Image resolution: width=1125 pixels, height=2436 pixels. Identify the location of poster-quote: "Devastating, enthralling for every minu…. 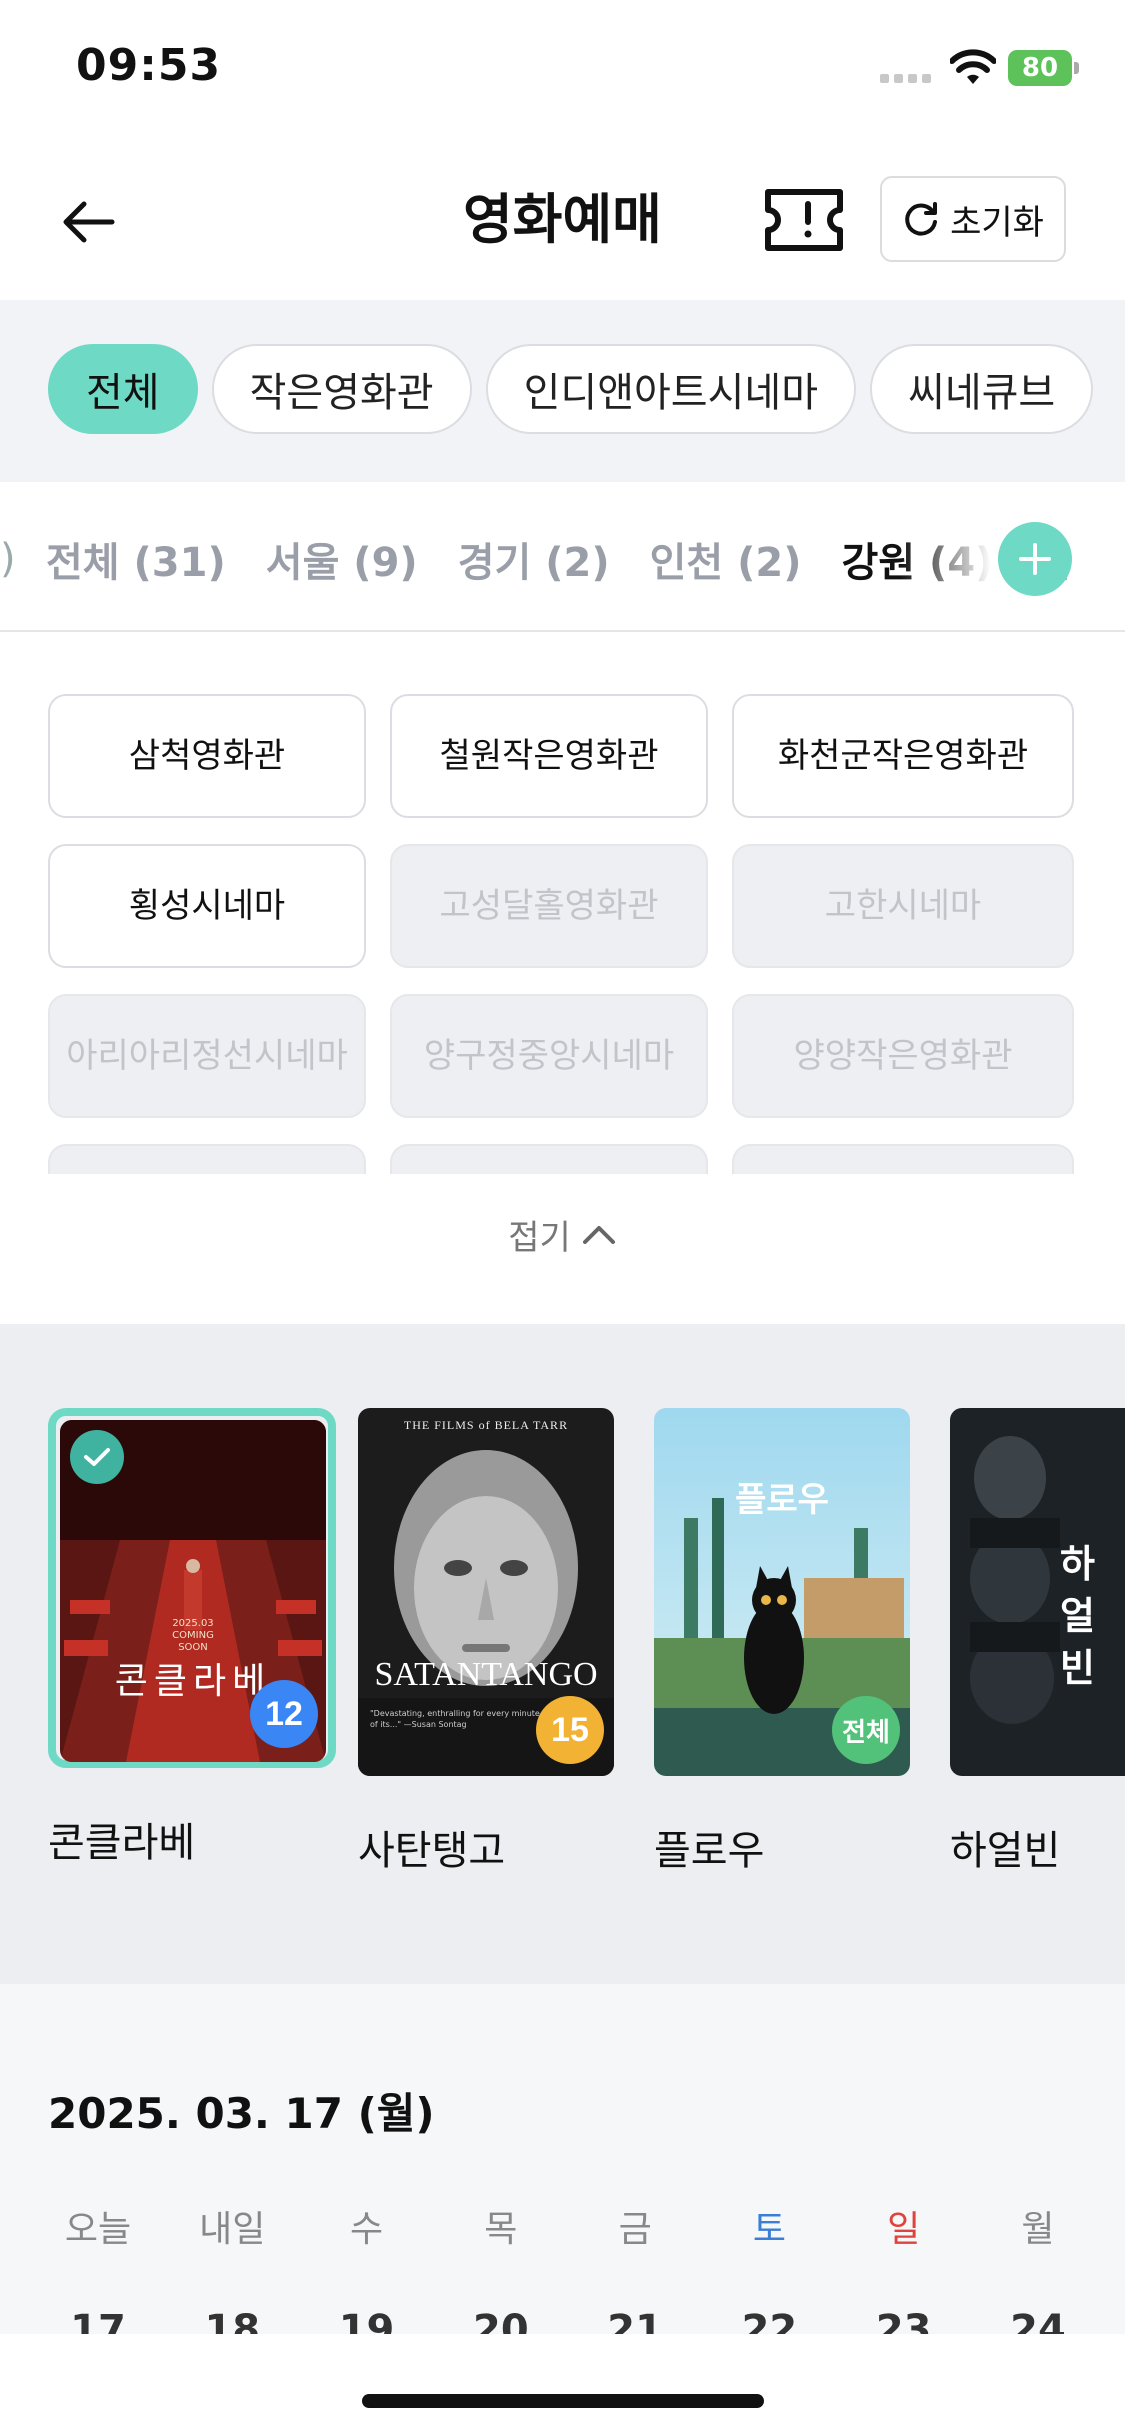
(455, 1719).